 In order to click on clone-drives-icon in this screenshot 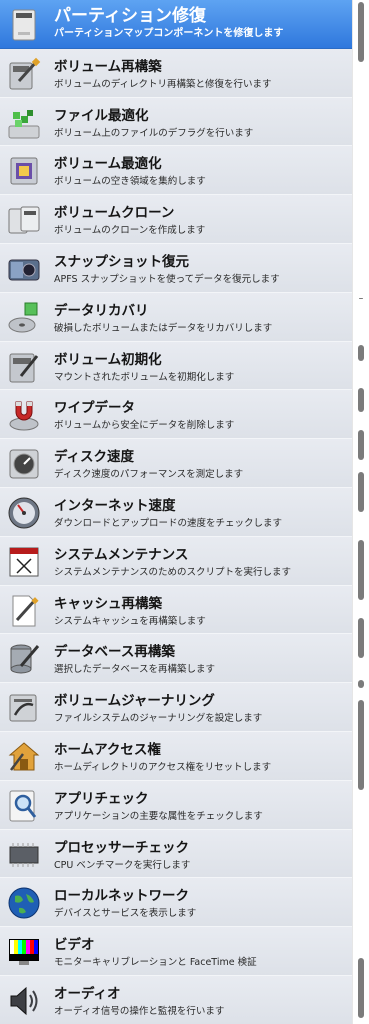, I will do `click(24, 220)`.